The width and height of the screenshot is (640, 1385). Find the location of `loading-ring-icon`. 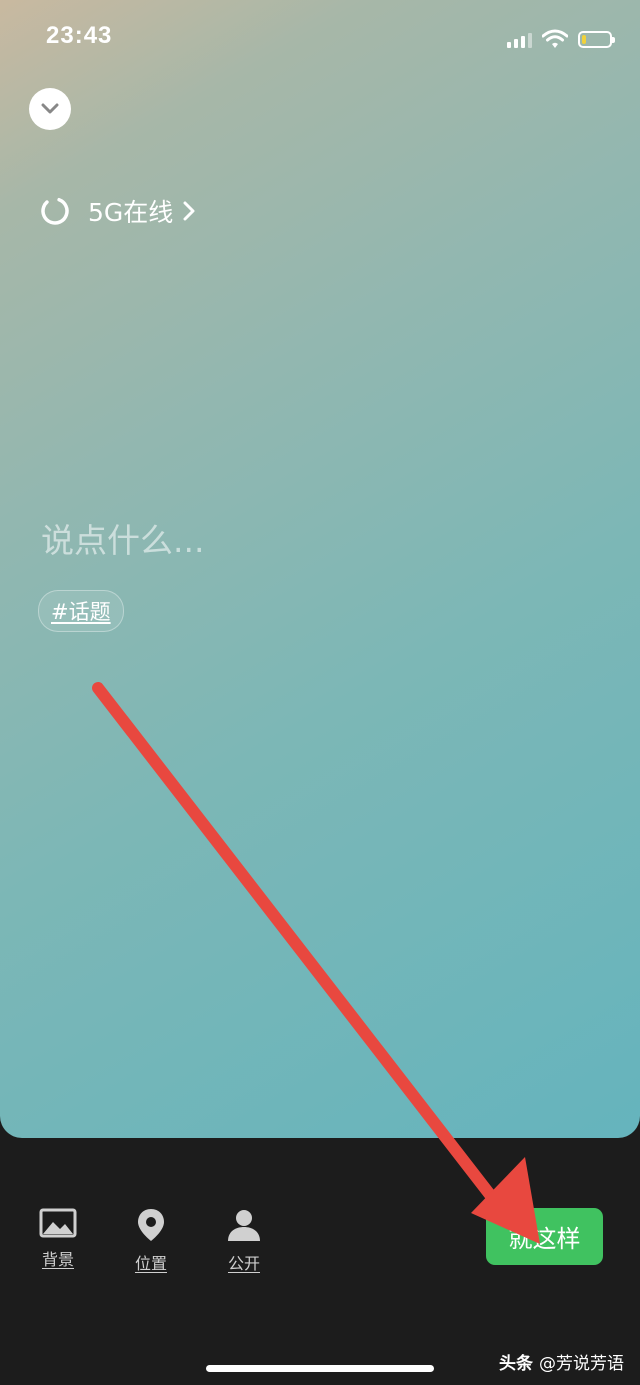

loading-ring-icon is located at coordinates (55, 211).